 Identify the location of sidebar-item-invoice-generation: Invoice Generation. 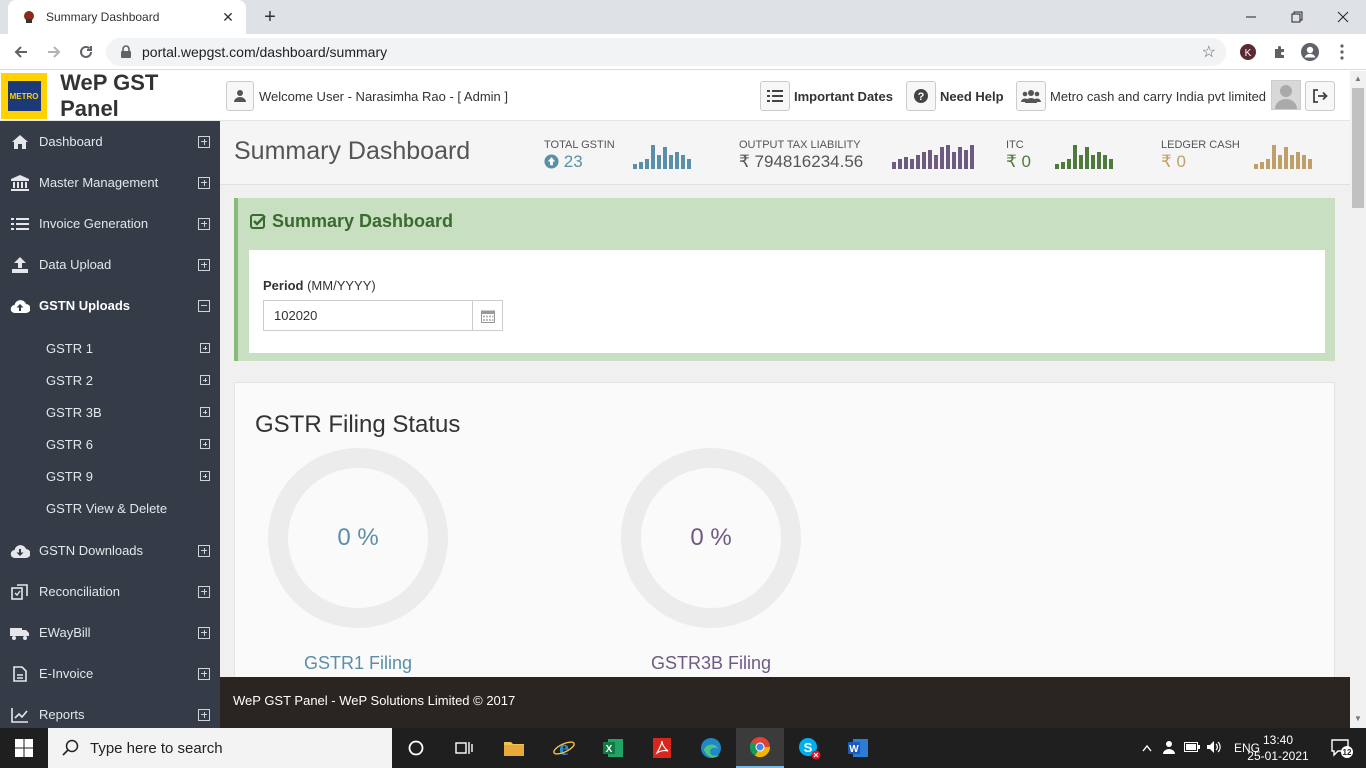
(110, 223).